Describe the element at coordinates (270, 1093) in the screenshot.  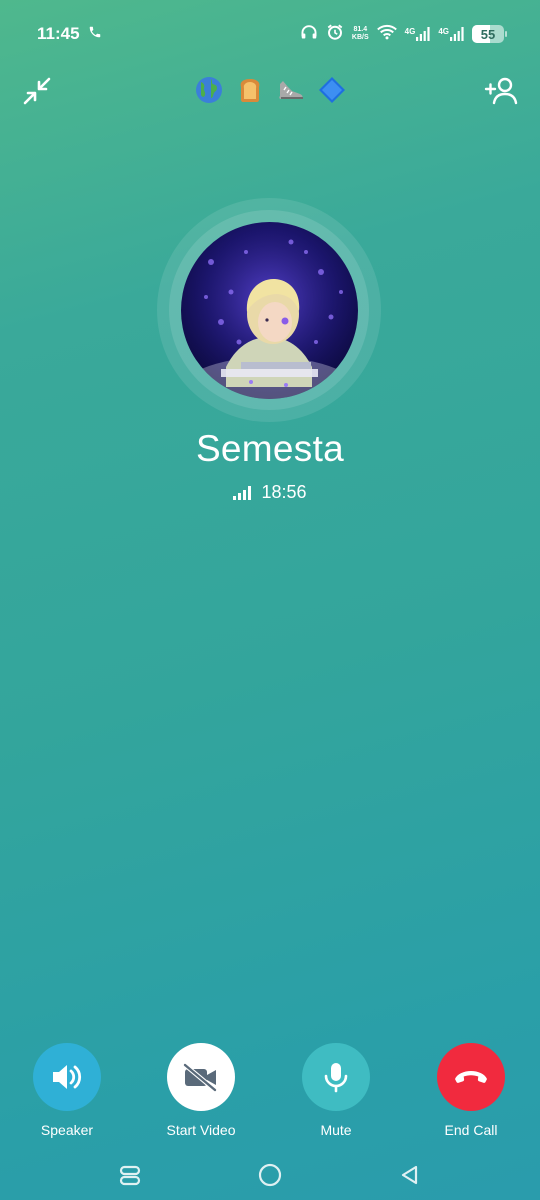
I see `call-controls: Speaker Start Video Mute End Call` at that location.